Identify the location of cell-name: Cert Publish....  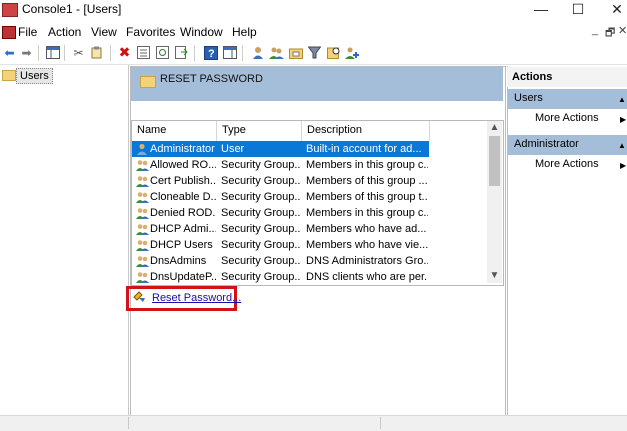
(183, 181).